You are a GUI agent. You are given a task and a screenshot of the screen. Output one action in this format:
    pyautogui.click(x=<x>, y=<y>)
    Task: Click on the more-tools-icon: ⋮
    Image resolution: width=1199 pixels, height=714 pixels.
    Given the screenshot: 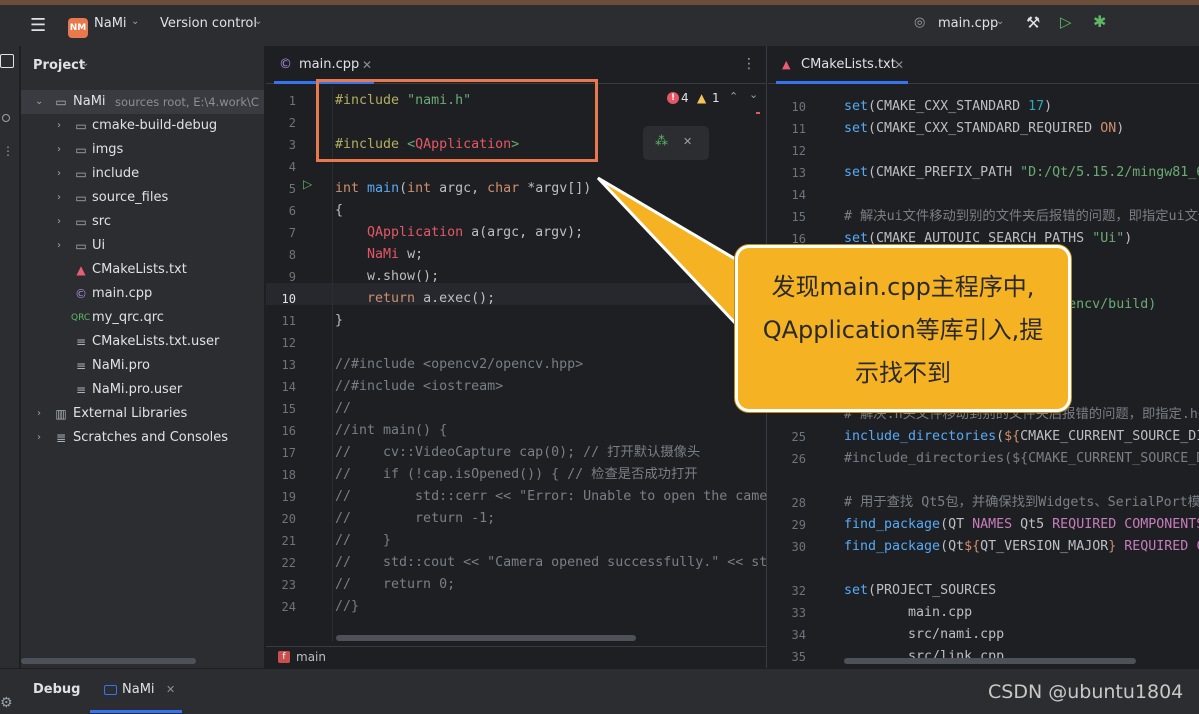 What is the action you would take?
    pyautogui.click(x=8, y=151)
    